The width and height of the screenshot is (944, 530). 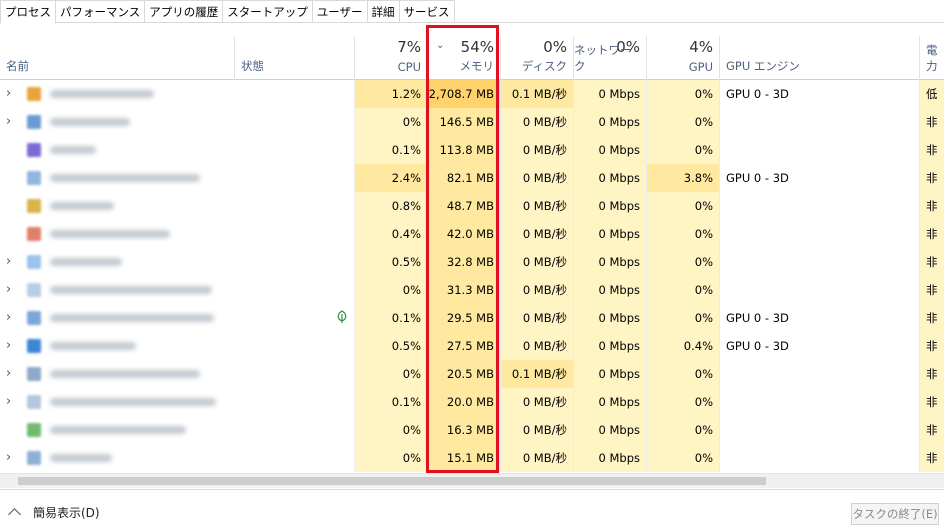 I want to click on tab-2: アプリの履歴, so click(x=184, y=11).